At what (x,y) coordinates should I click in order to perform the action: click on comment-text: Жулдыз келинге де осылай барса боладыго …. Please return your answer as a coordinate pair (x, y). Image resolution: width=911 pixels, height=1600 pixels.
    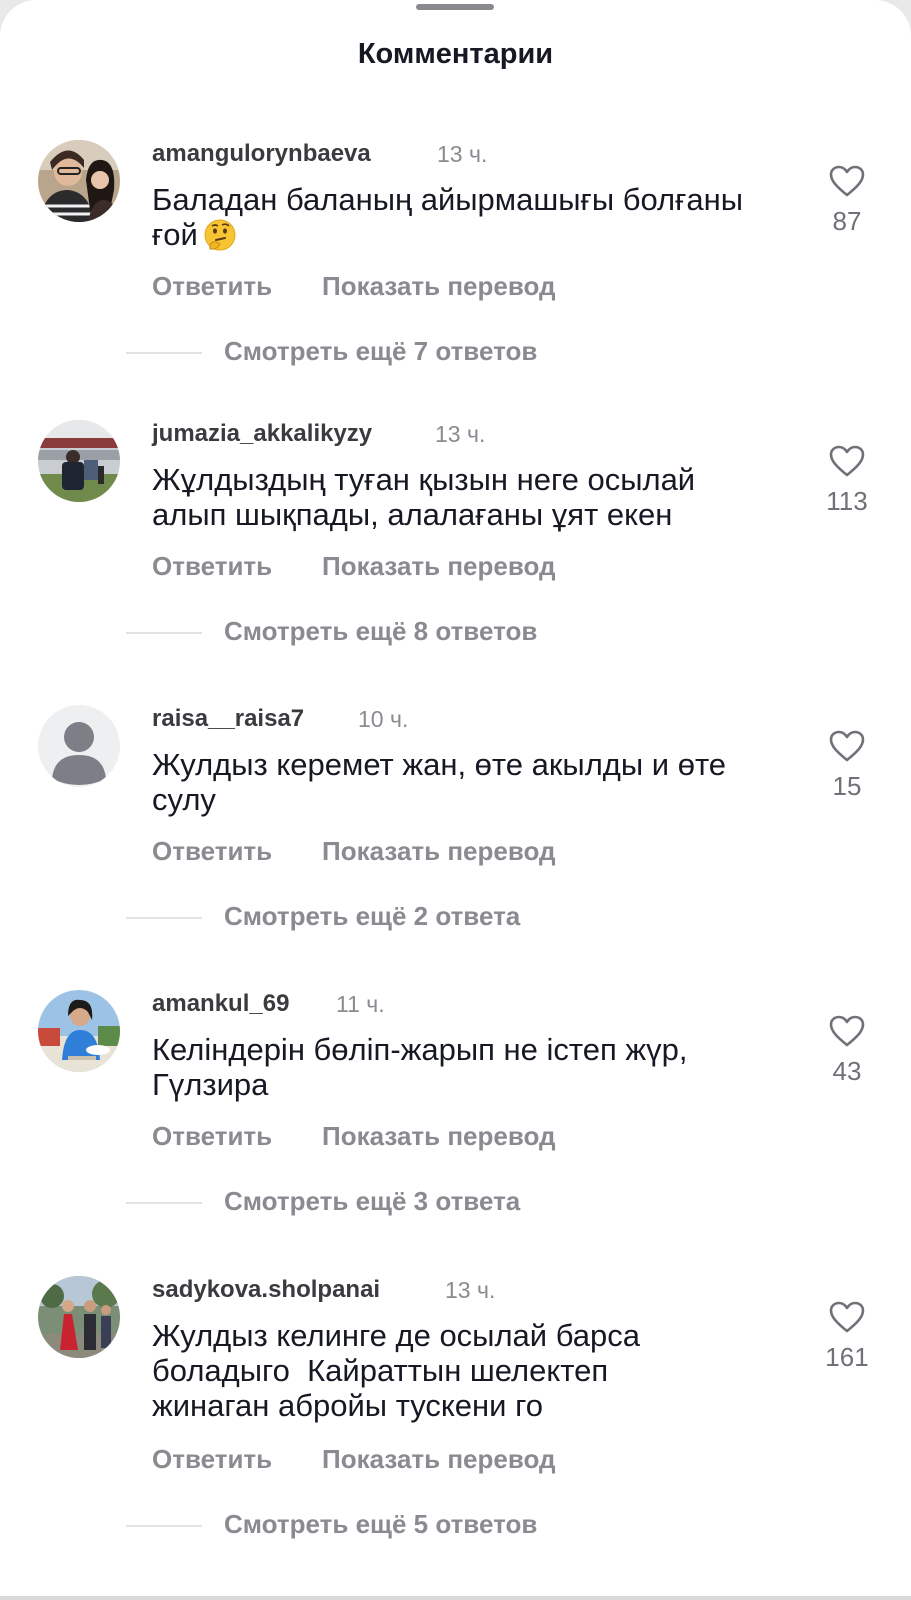
    Looking at the image, I should click on (400, 1370).